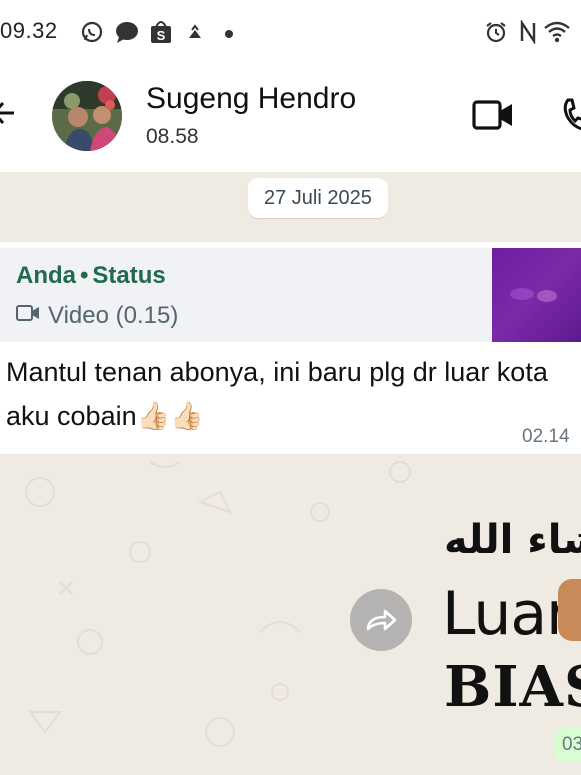 The image size is (581, 775). I want to click on quote-source: Status, so click(129, 275).